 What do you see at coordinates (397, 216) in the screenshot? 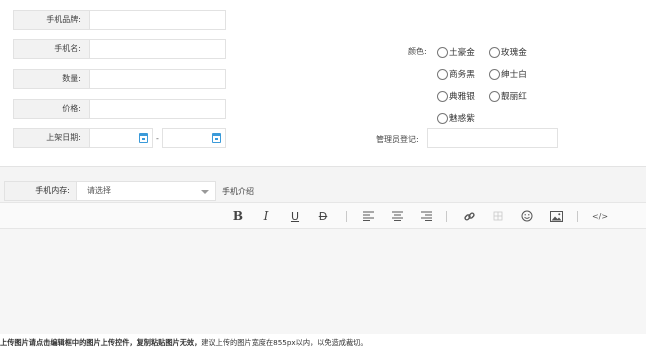
I see `align-center-icon` at bounding box center [397, 216].